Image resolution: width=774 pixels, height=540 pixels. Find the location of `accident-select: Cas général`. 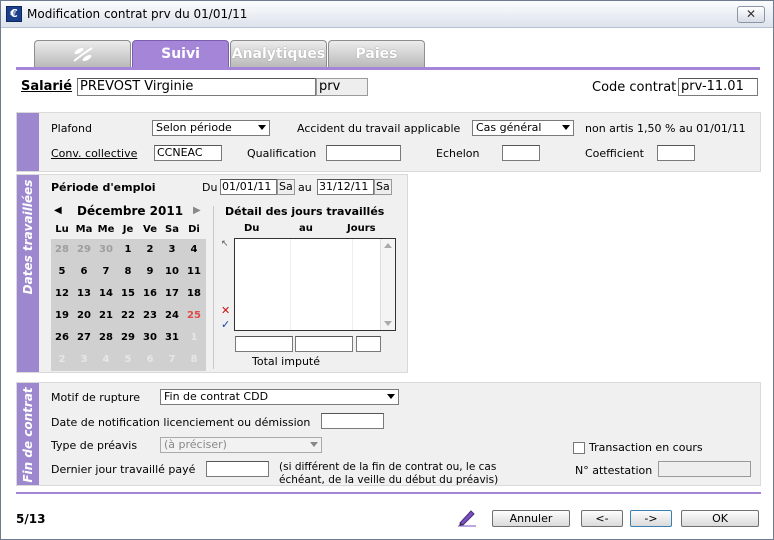

accident-select: Cas général is located at coordinates (523, 128).